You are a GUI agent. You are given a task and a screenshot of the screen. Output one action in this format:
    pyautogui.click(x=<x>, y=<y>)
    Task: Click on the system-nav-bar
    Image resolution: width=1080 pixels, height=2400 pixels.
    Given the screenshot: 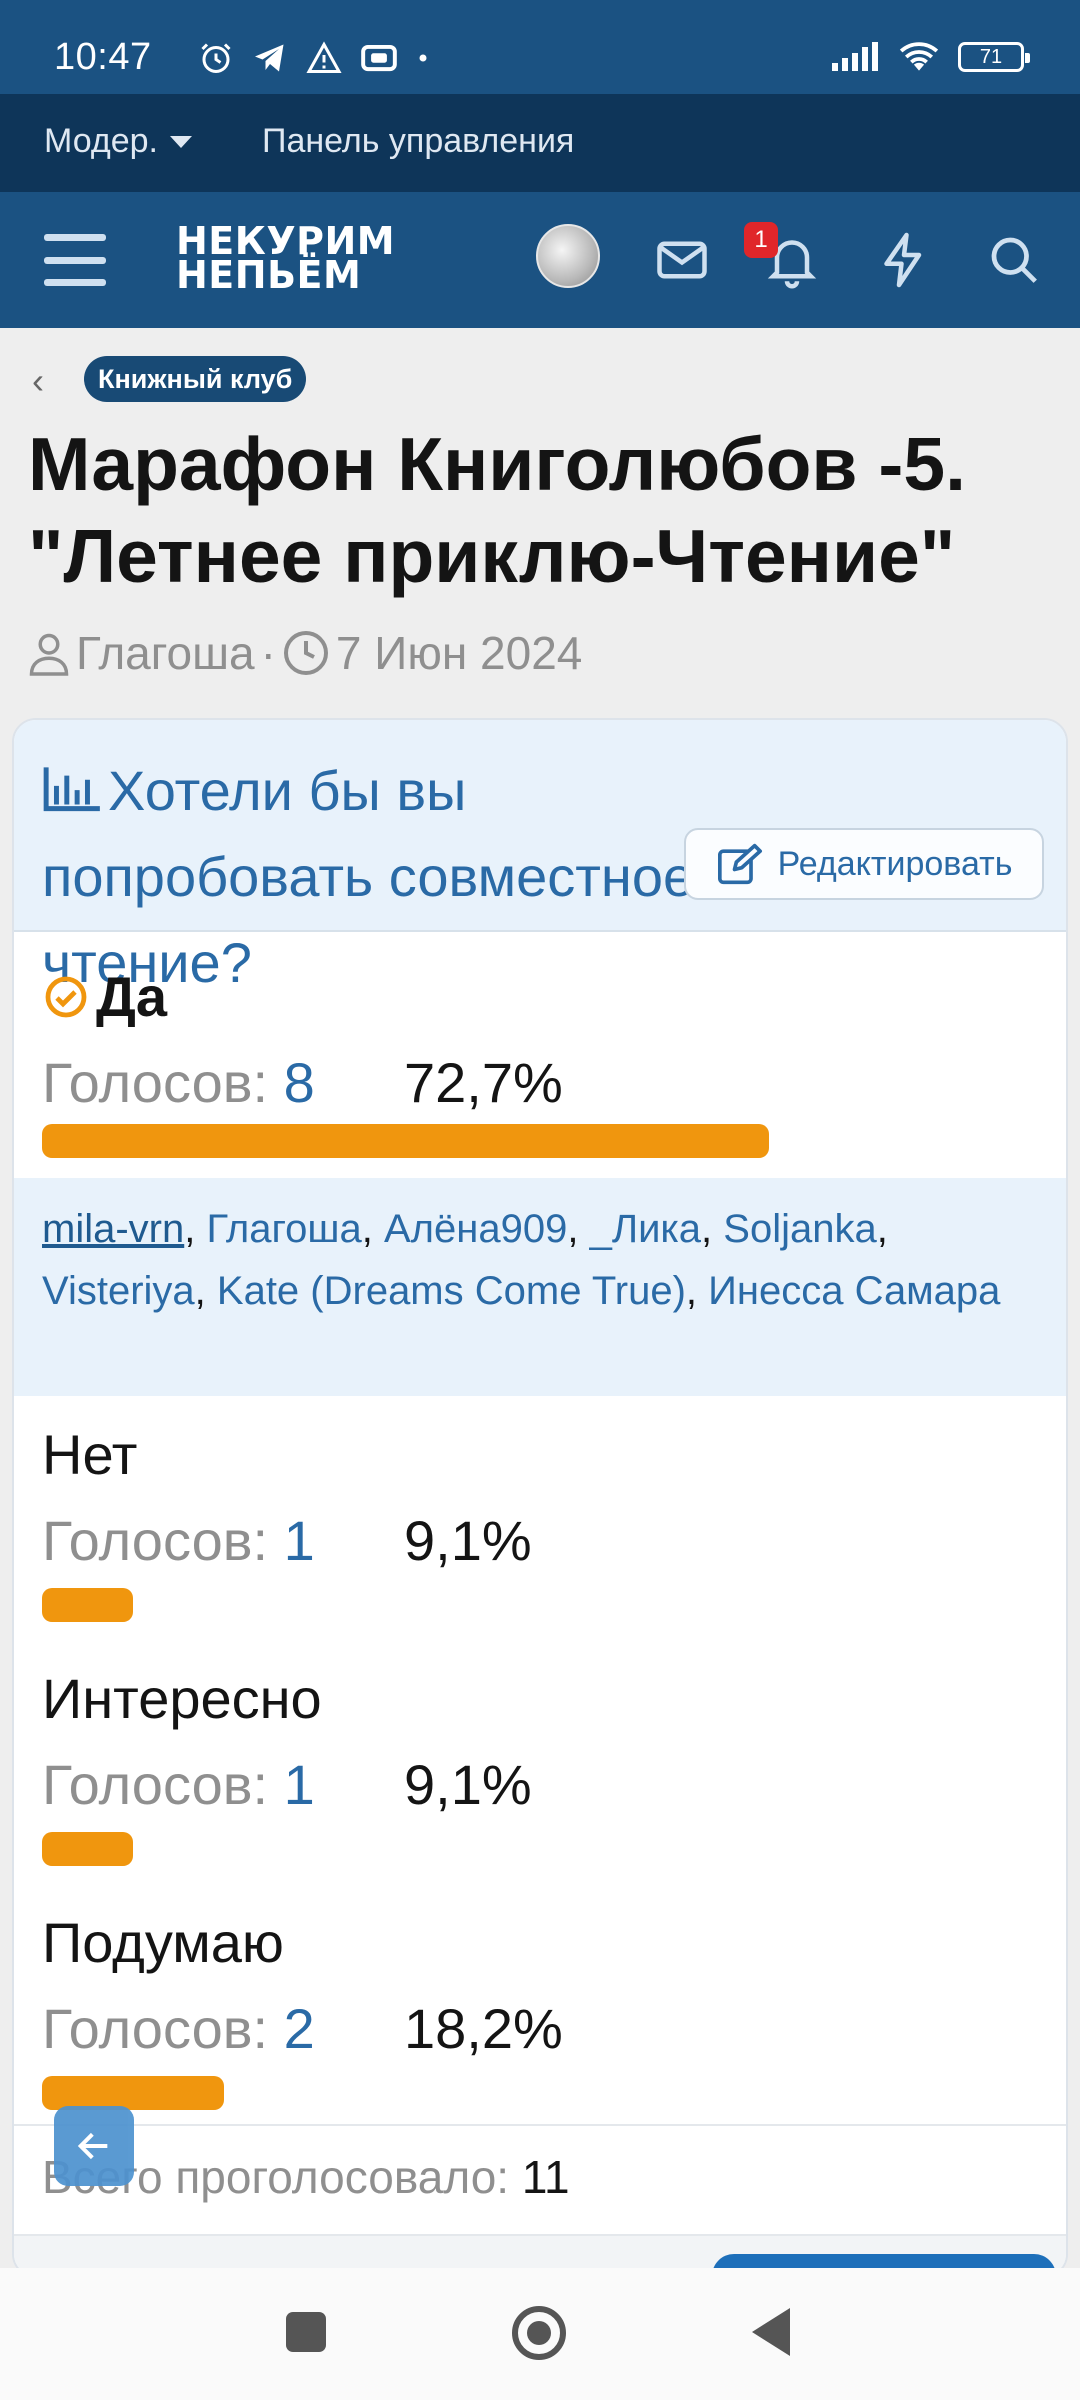 What is the action you would take?
    pyautogui.click(x=540, y=2334)
    